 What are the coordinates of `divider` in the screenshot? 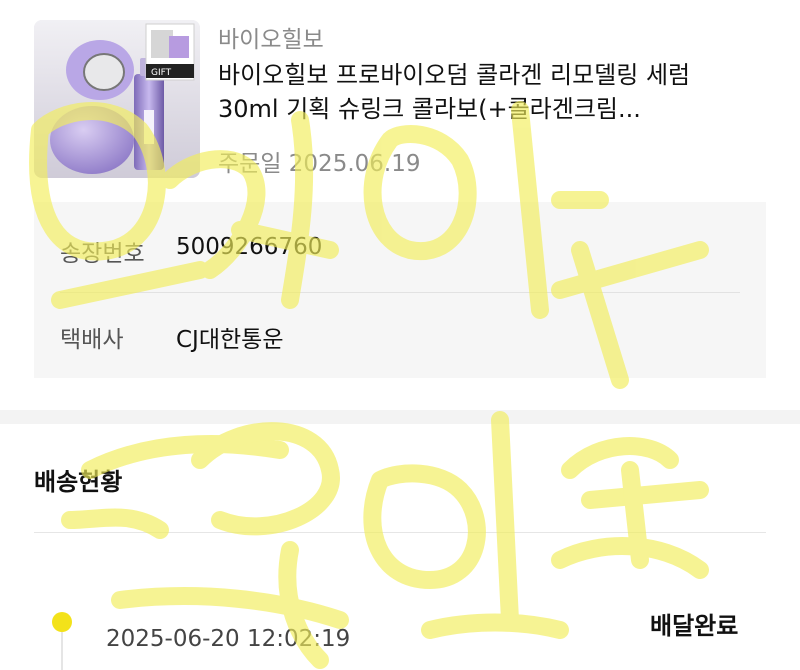 It's located at (400, 292).